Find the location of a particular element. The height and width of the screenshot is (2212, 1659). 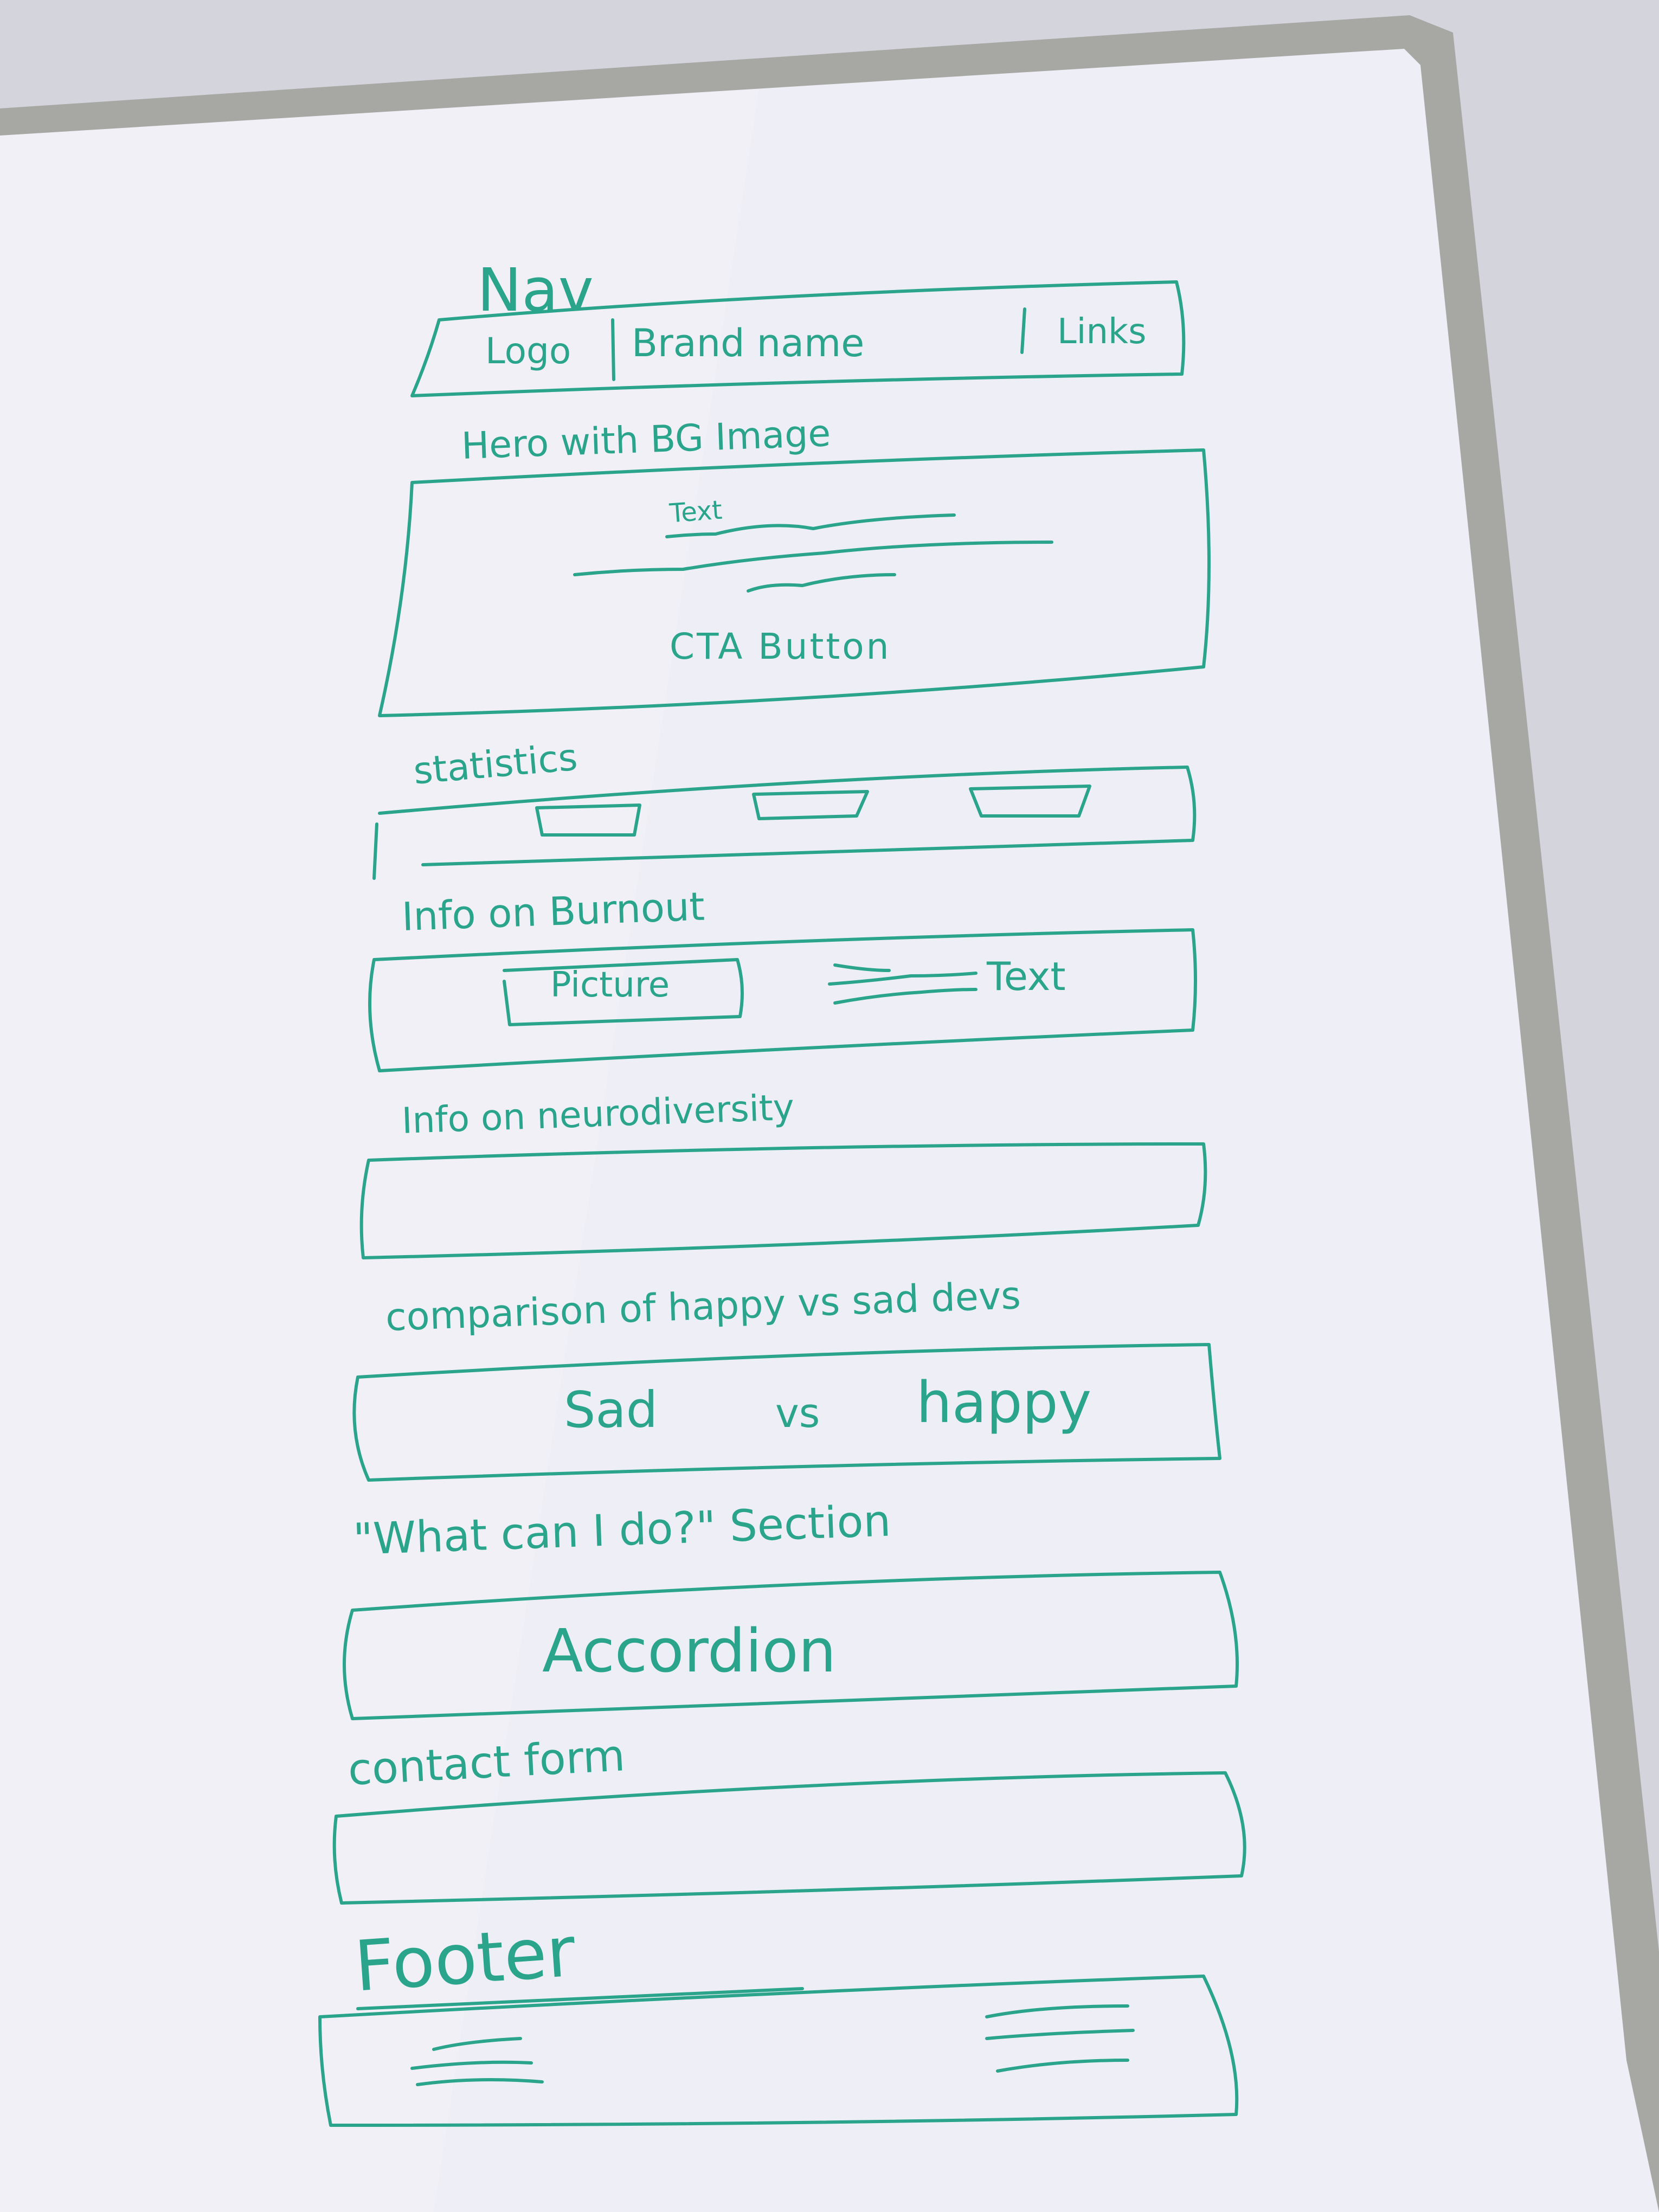

hero-text: Text is located at coordinates (695, 511).